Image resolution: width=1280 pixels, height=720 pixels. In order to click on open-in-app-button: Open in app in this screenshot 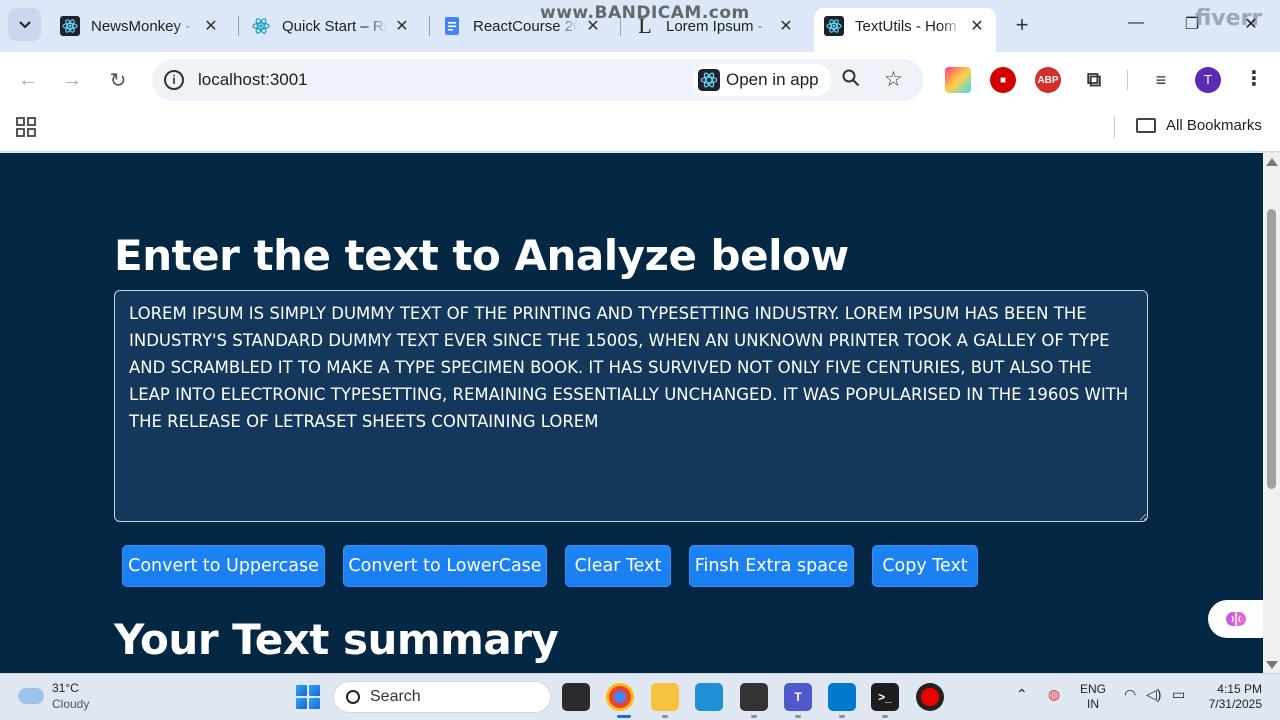, I will do `click(761, 80)`.